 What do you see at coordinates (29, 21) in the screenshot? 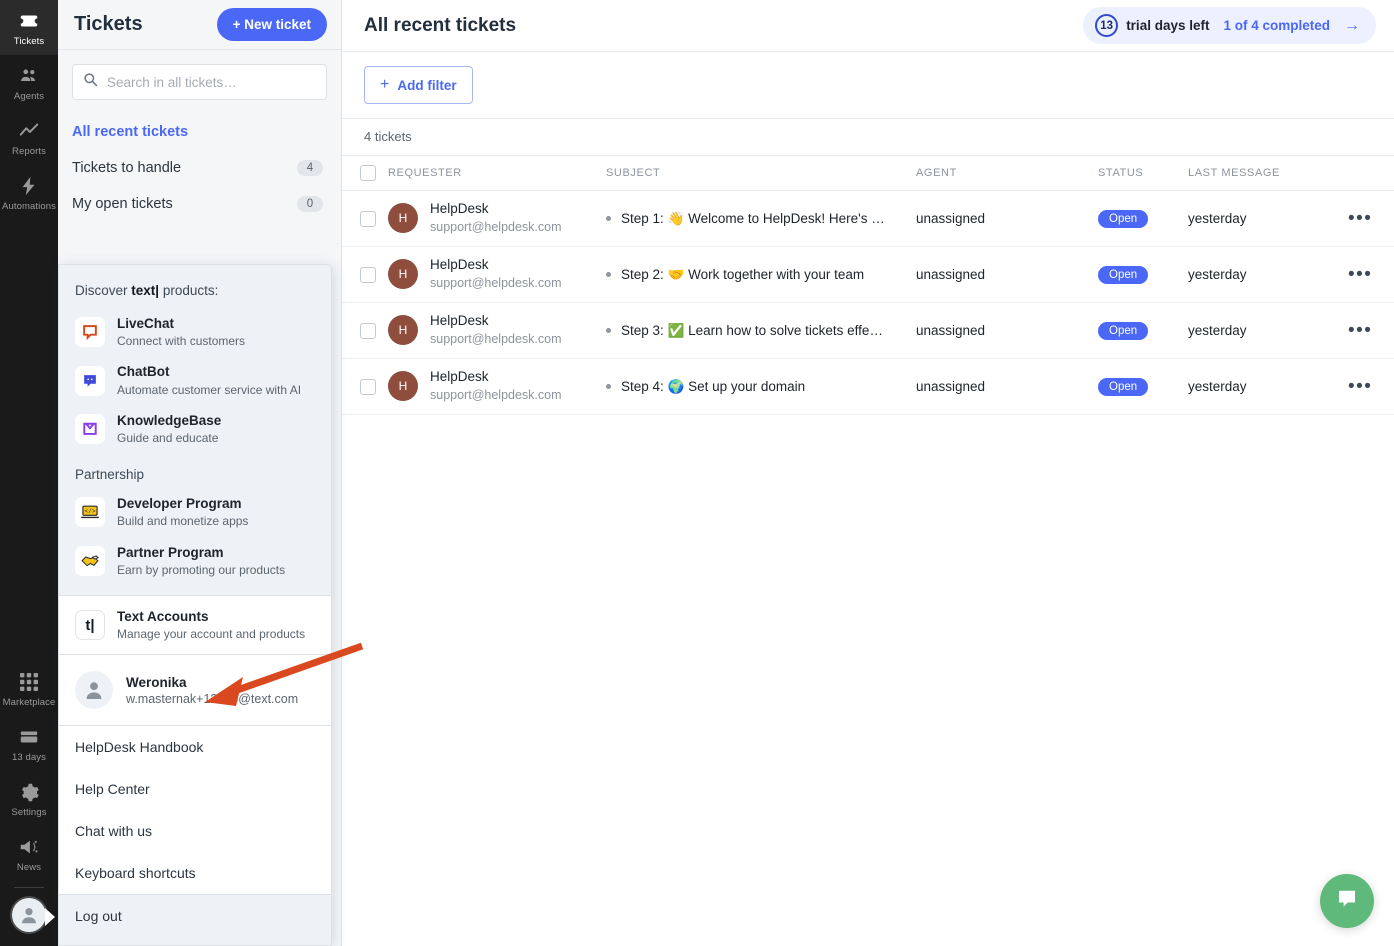
I see `ticket-icon` at bounding box center [29, 21].